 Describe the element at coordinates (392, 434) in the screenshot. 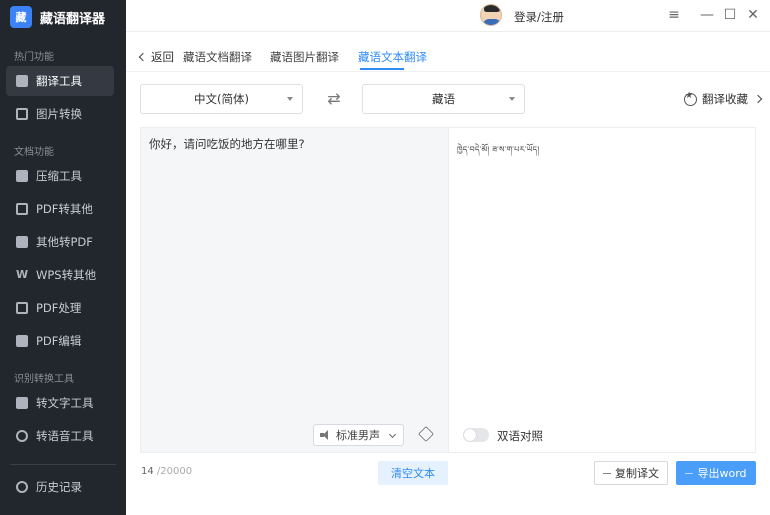

I see `chevron-down-icon` at that location.